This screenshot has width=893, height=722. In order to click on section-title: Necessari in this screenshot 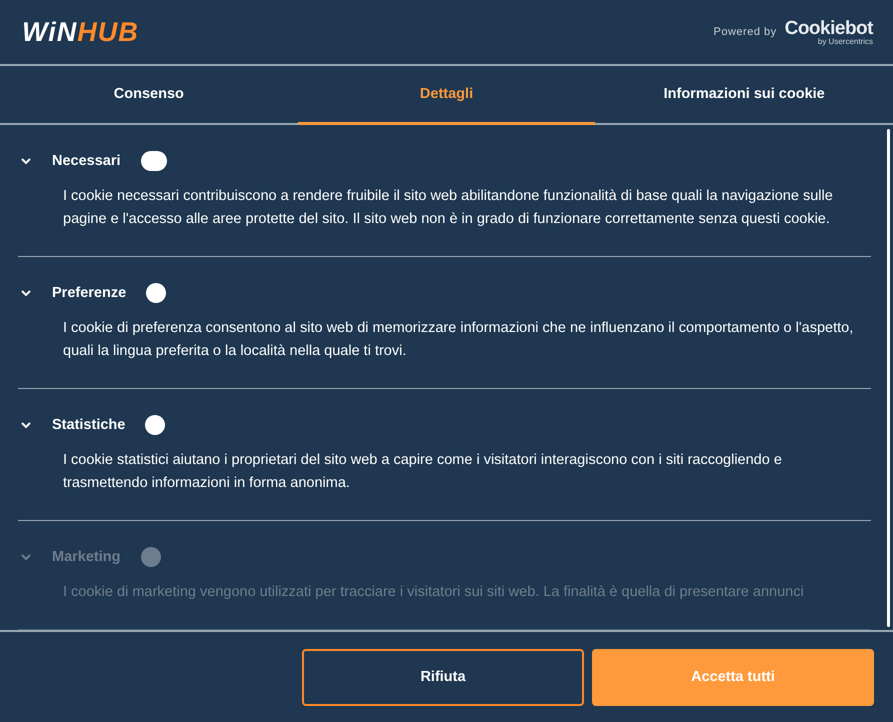, I will do `click(86, 161)`.